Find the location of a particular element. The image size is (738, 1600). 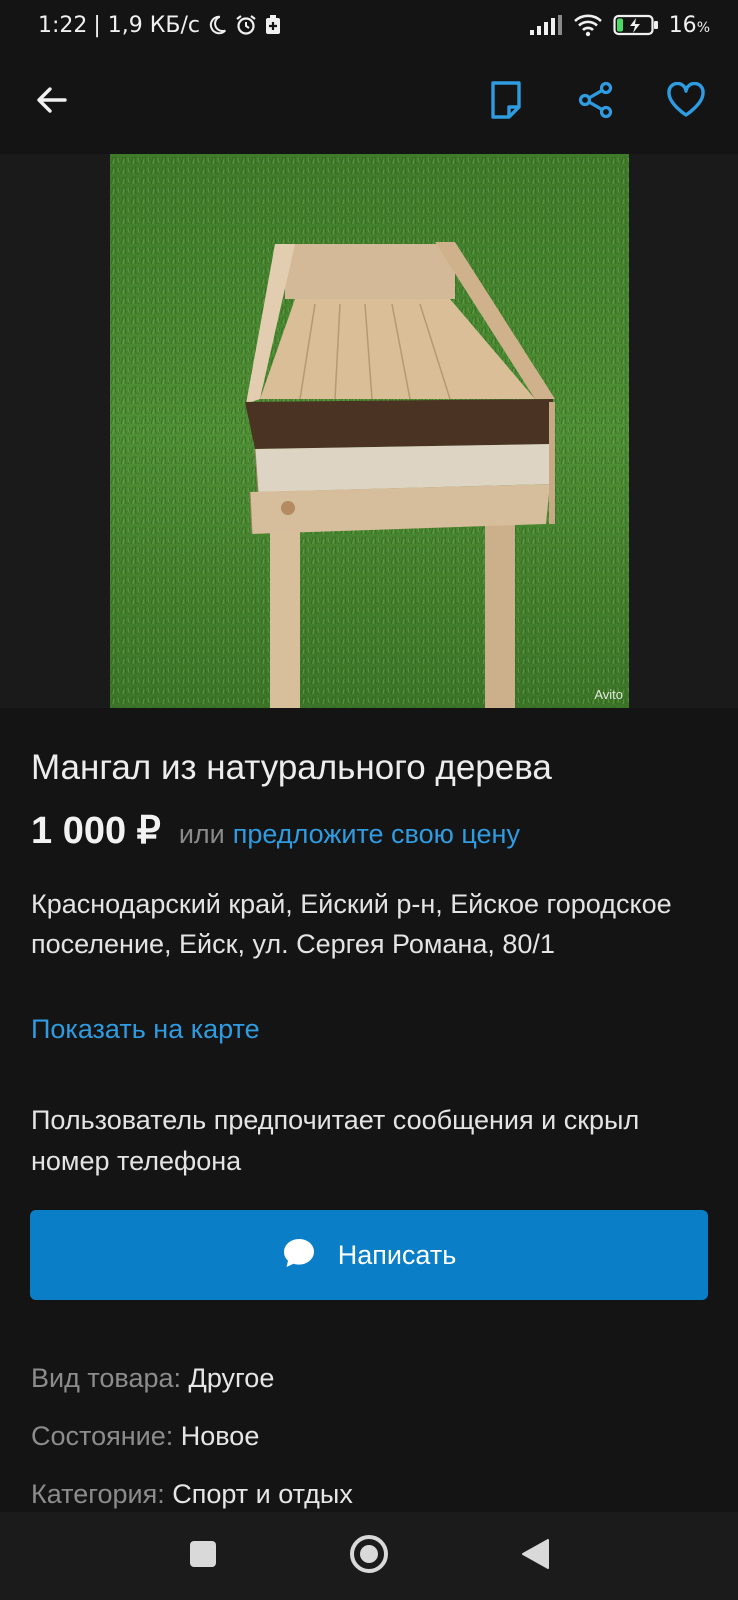

param-value: Спорт и отдых is located at coordinates (262, 1494).